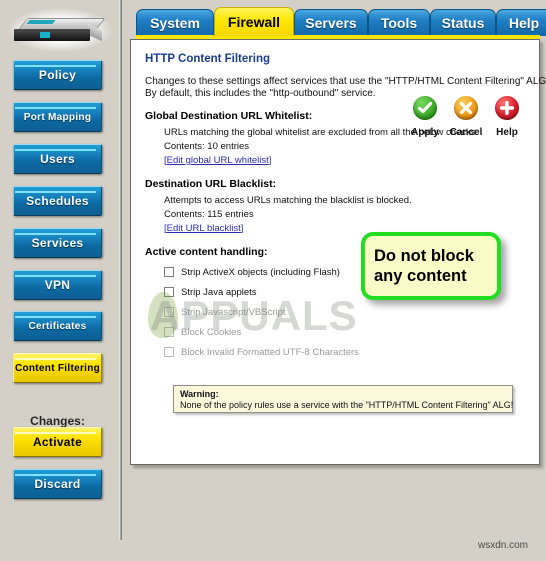 The width and height of the screenshot is (546, 561). Describe the element at coordinates (57, 421) in the screenshot. I see `changes-label: Changes:` at that location.